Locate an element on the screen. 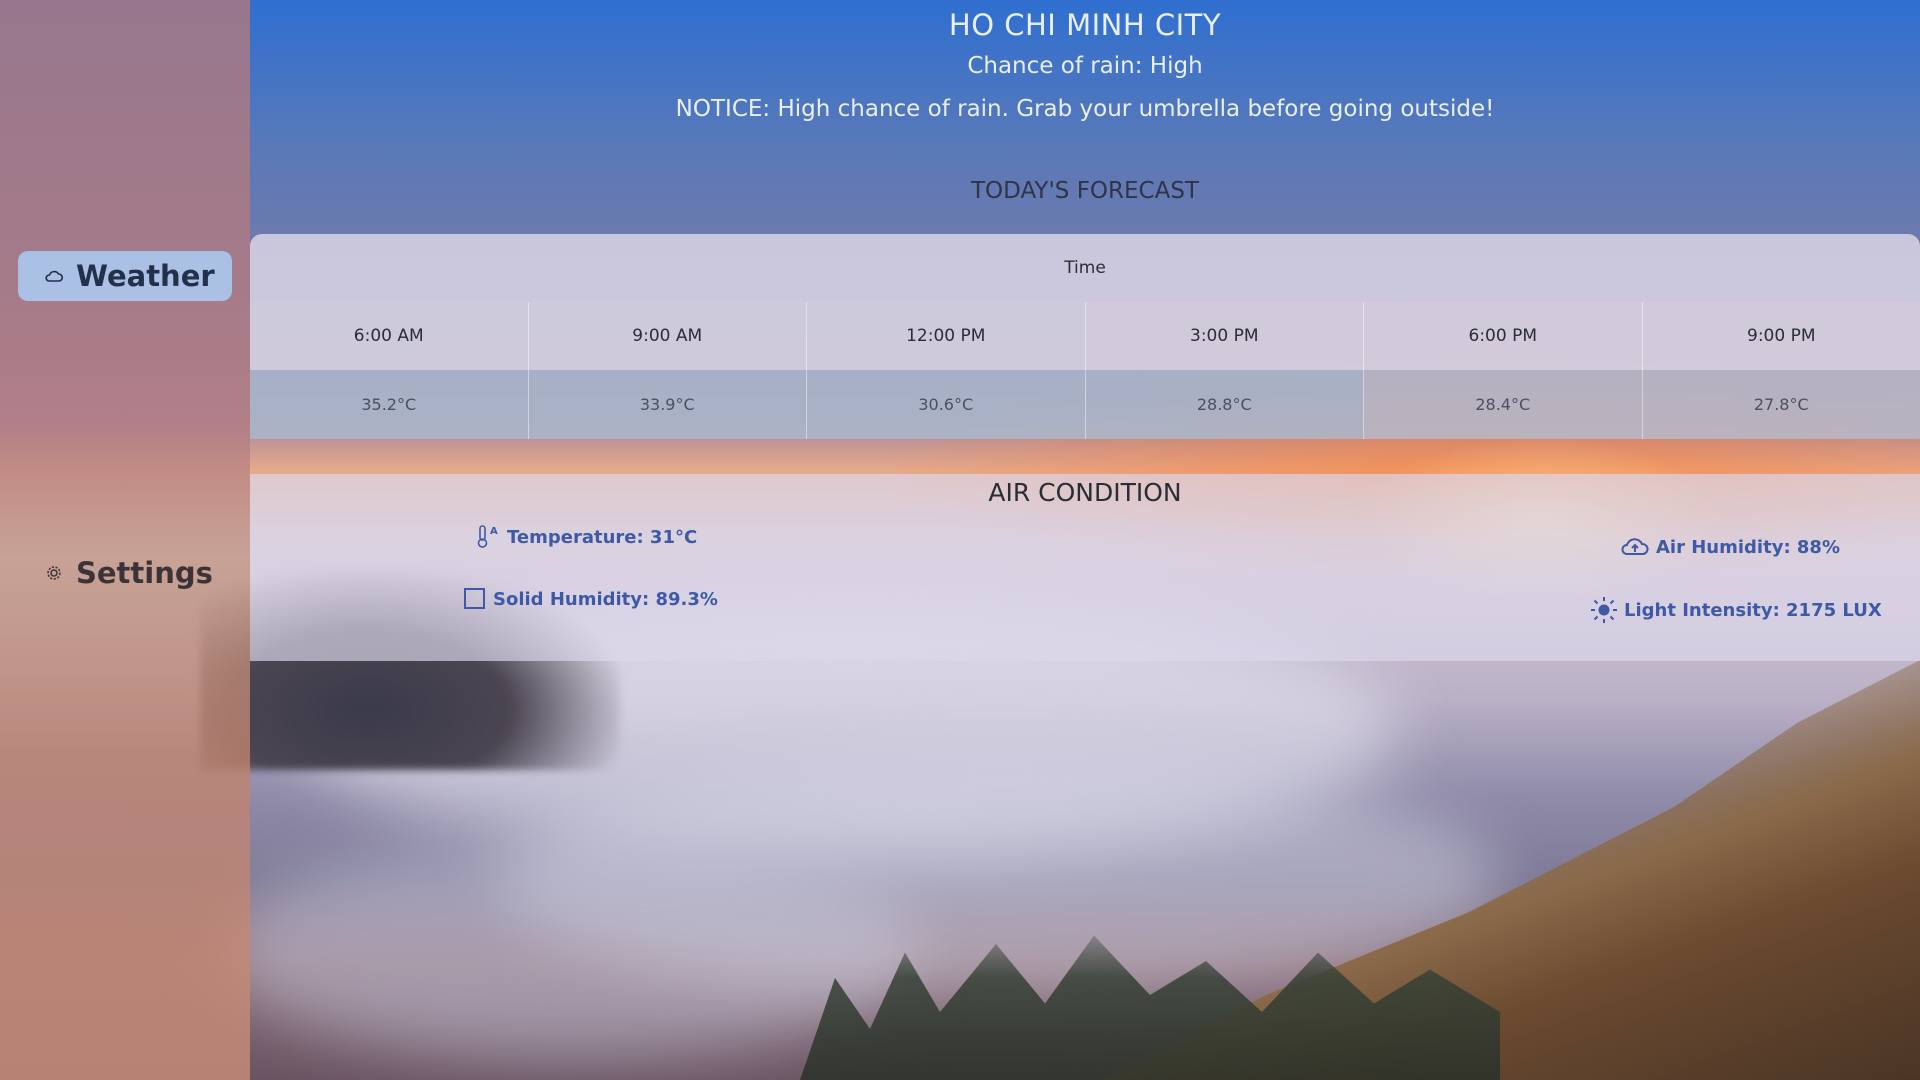 The height and width of the screenshot is (1080, 1920). light-intensity-value: Light Intensity: 2175 LUX is located at coordinates (1753, 610).